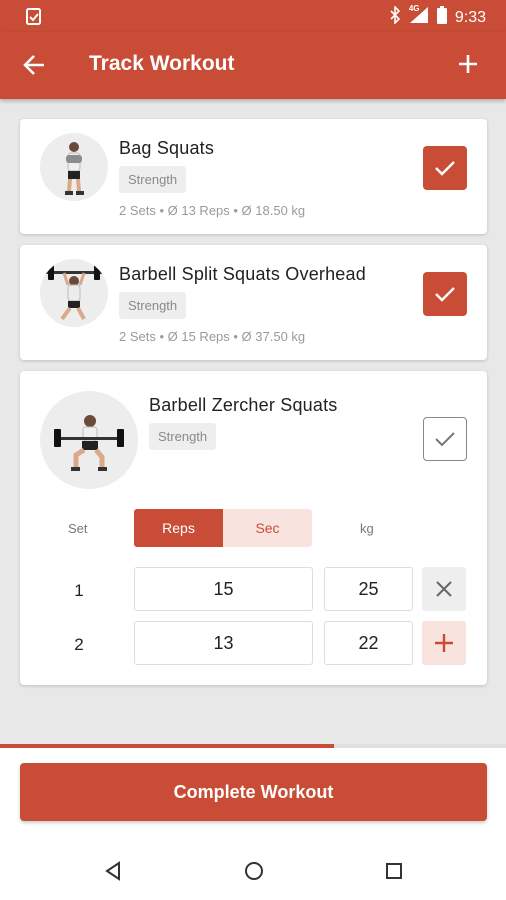  I want to click on home-circle-icon, so click(254, 871).